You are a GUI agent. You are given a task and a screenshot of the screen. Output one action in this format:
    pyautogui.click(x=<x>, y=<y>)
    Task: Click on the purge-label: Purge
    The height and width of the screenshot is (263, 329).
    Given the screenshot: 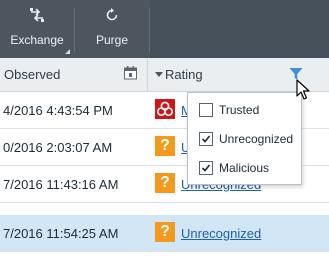 What is the action you would take?
    pyautogui.click(x=112, y=40)
    